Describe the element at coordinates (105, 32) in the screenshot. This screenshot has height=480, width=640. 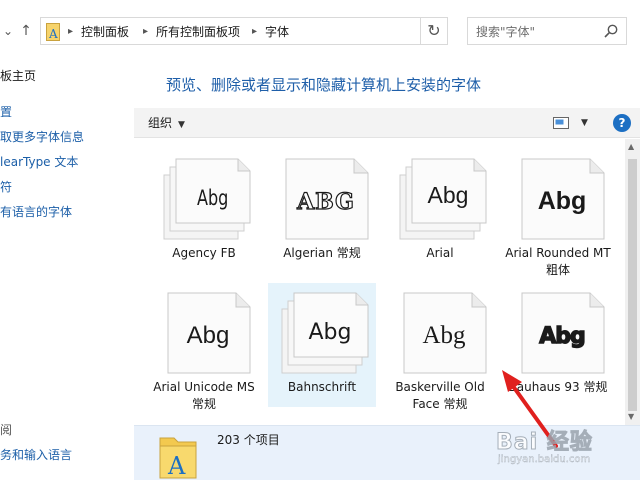
I see `breadcrumb-control-panel: 控制面板` at that location.